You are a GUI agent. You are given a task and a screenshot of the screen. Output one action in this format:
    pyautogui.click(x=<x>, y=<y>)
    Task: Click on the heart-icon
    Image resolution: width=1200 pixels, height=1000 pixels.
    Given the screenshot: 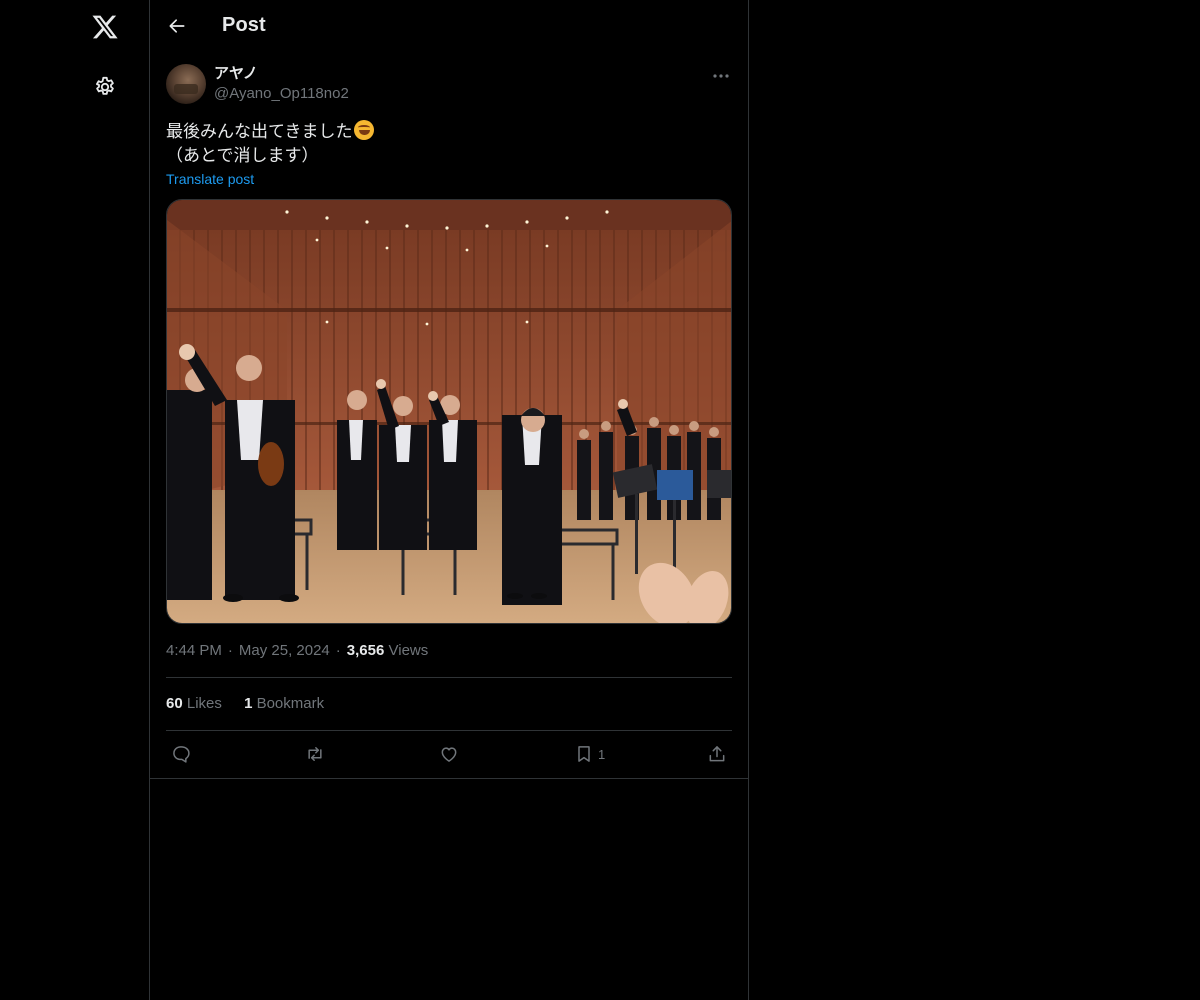 What is the action you would take?
    pyautogui.click(x=449, y=754)
    